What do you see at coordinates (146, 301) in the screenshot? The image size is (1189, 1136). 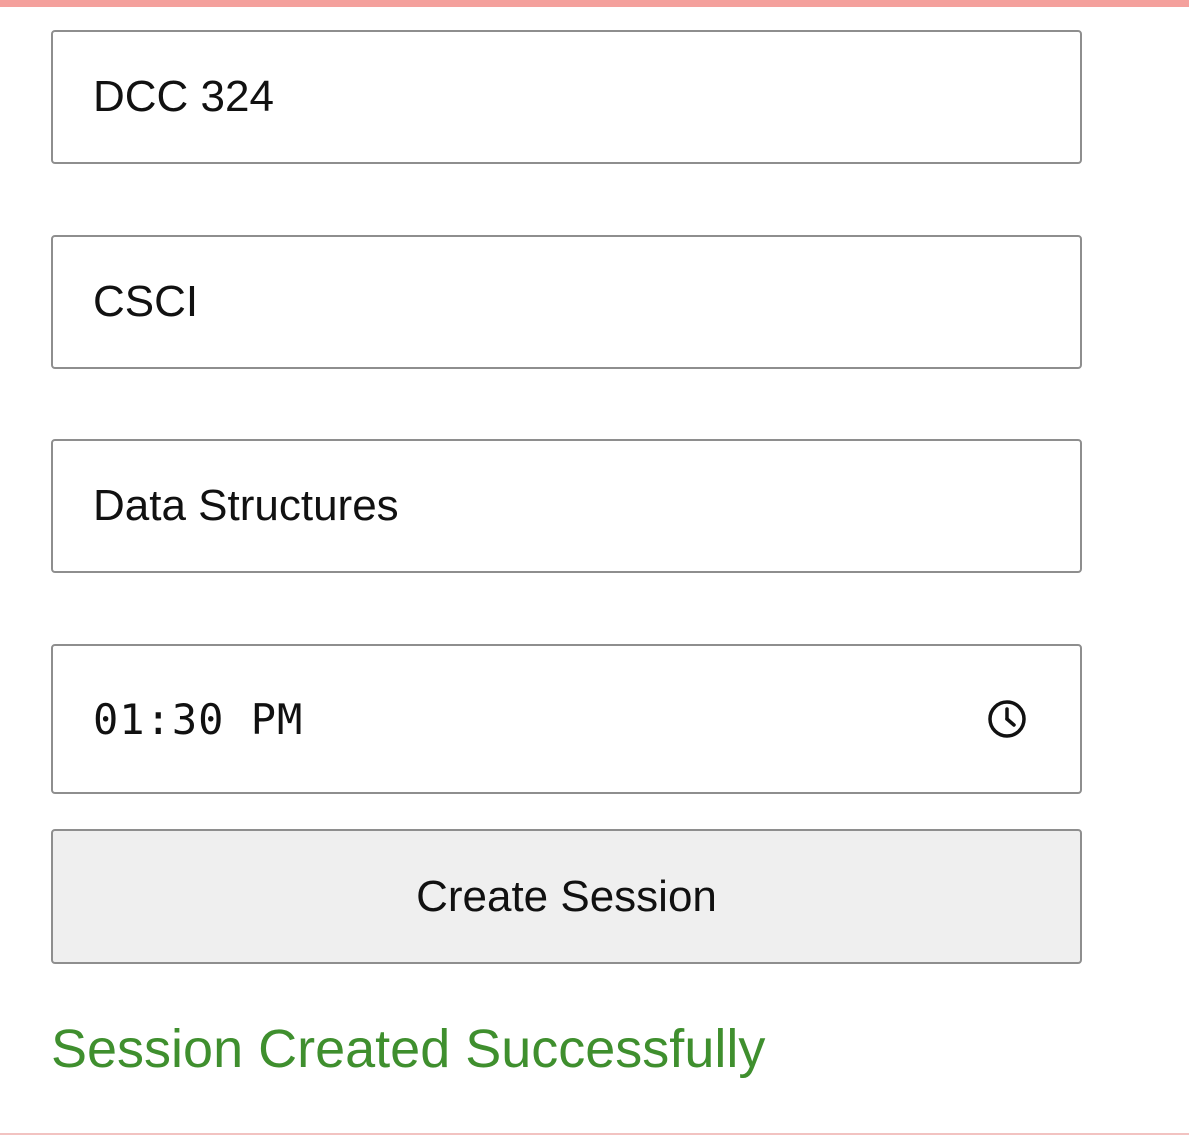 I see `department-input-value: CSCI` at bounding box center [146, 301].